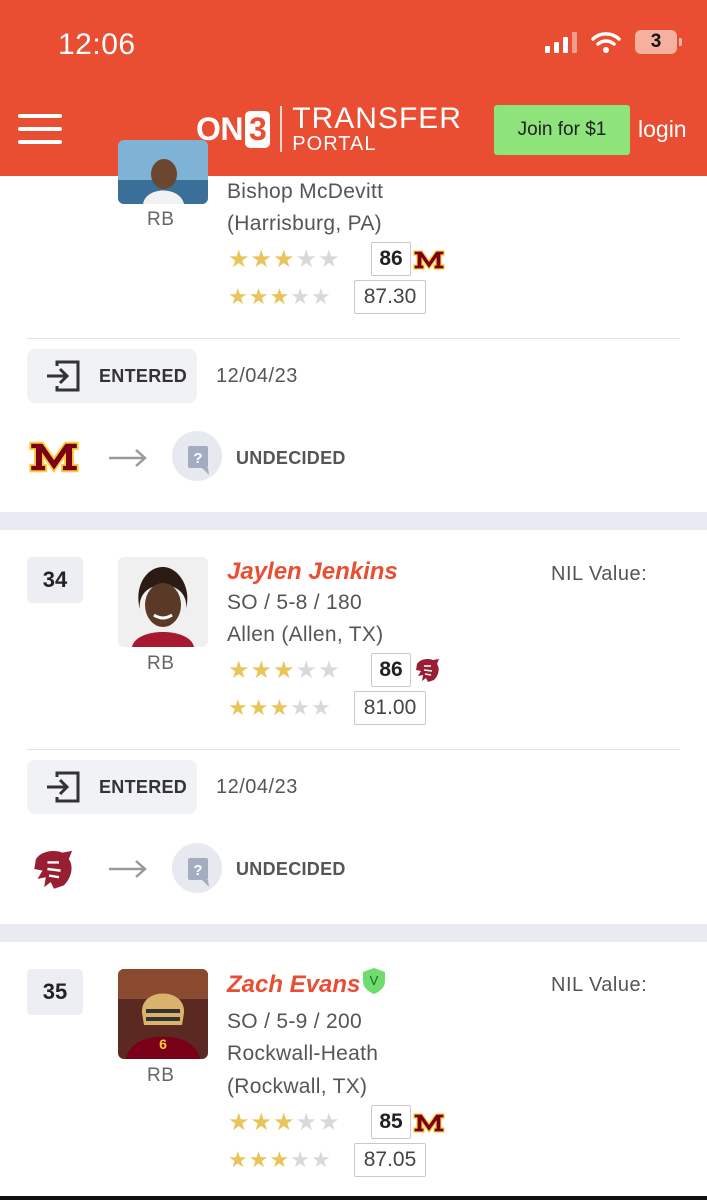 This screenshot has height=1200, width=707. I want to click on on3-rating: 85, so click(391, 1122).